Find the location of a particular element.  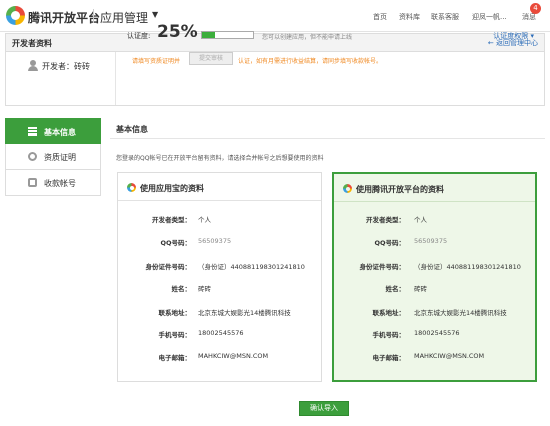

section-divider is located at coordinates (327, 138).